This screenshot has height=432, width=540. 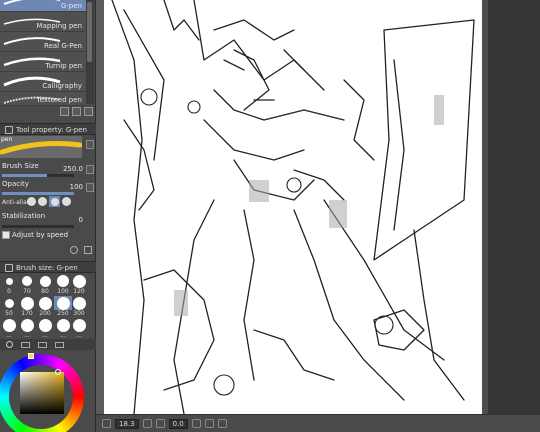 I want to click on settings-icon, so click(x=74, y=250).